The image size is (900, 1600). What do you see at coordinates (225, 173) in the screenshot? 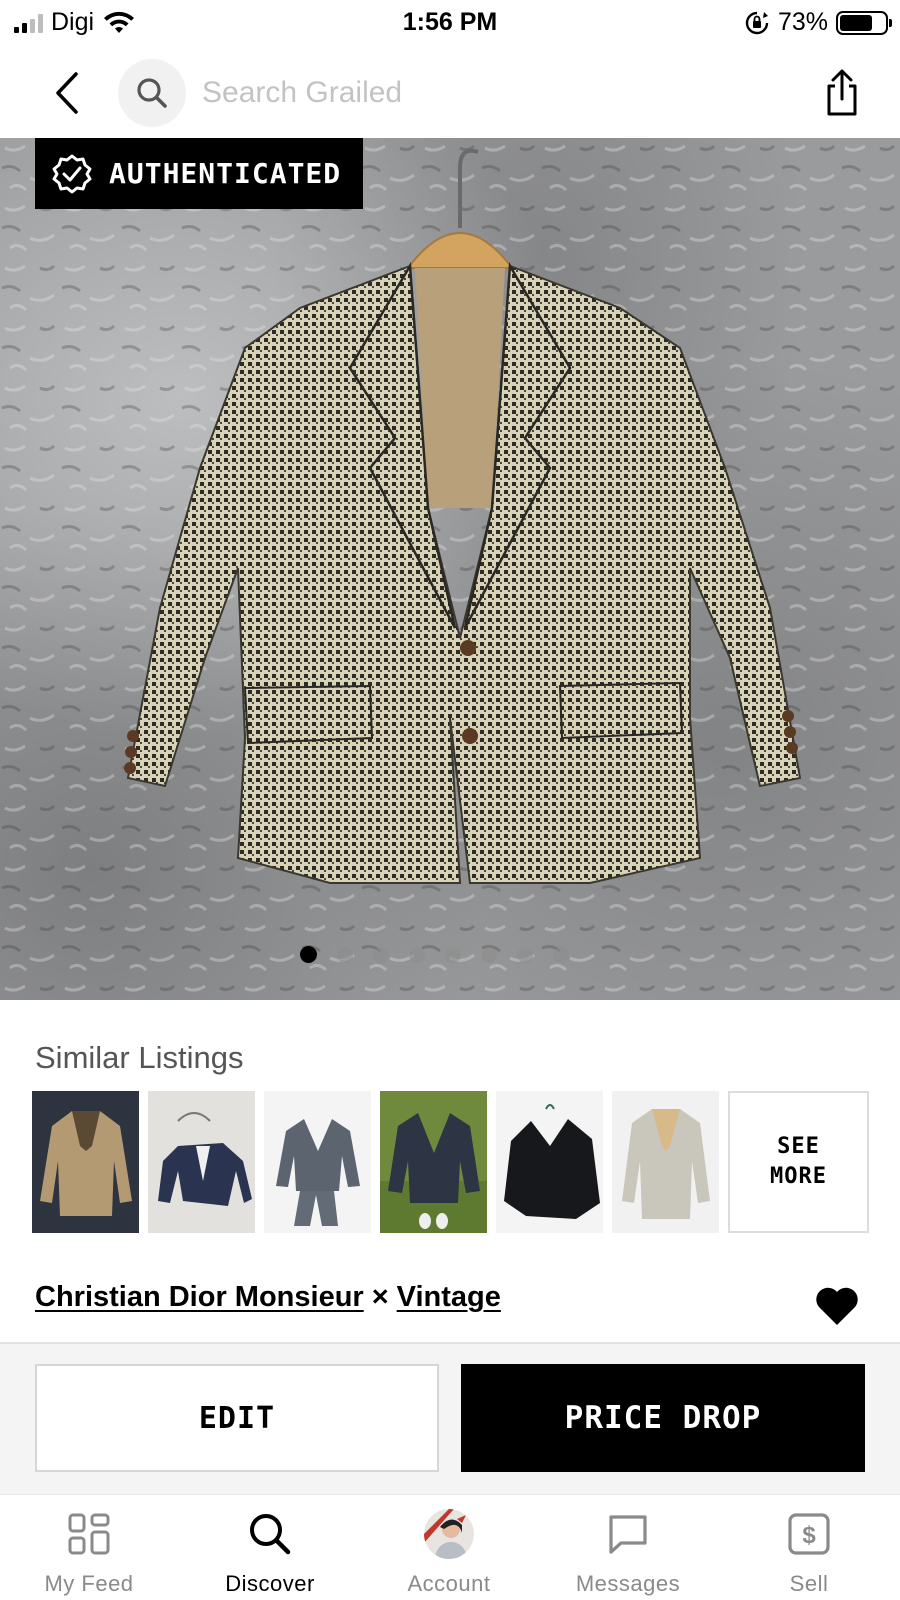
I see `authenticated-label: AUTHENTICATED` at bounding box center [225, 173].